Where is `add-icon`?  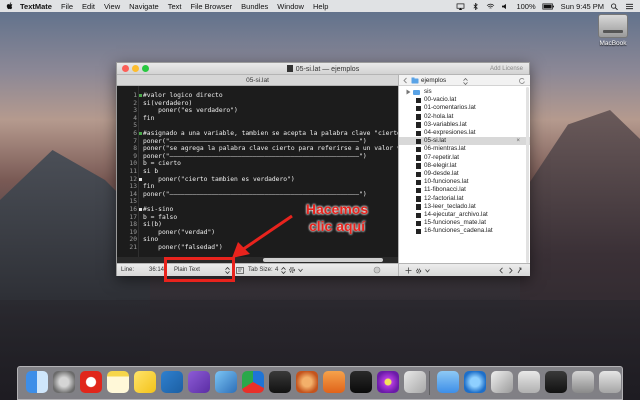
add-icon is located at coordinates (408, 270).